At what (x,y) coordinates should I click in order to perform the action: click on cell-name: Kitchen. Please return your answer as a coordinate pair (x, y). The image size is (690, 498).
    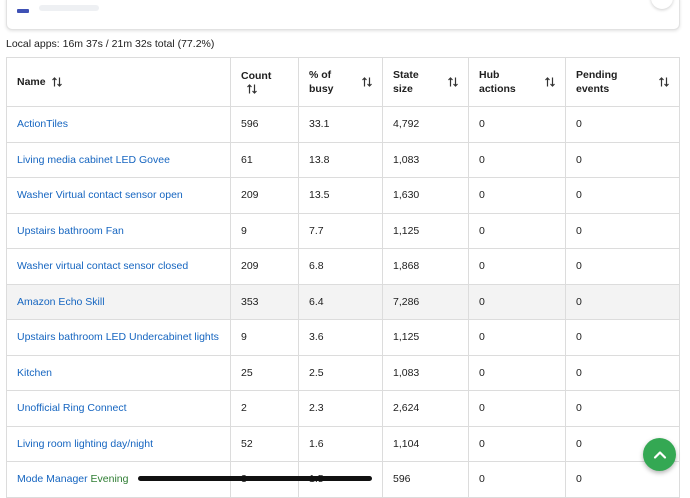
    Looking at the image, I should click on (118, 372).